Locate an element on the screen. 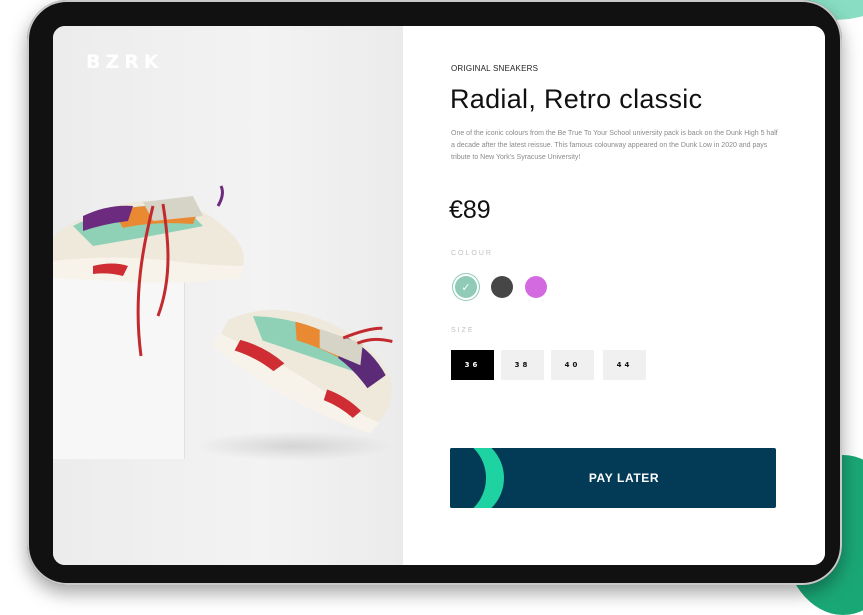  pay-later-button: PAY LATER is located at coordinates (613, 478).